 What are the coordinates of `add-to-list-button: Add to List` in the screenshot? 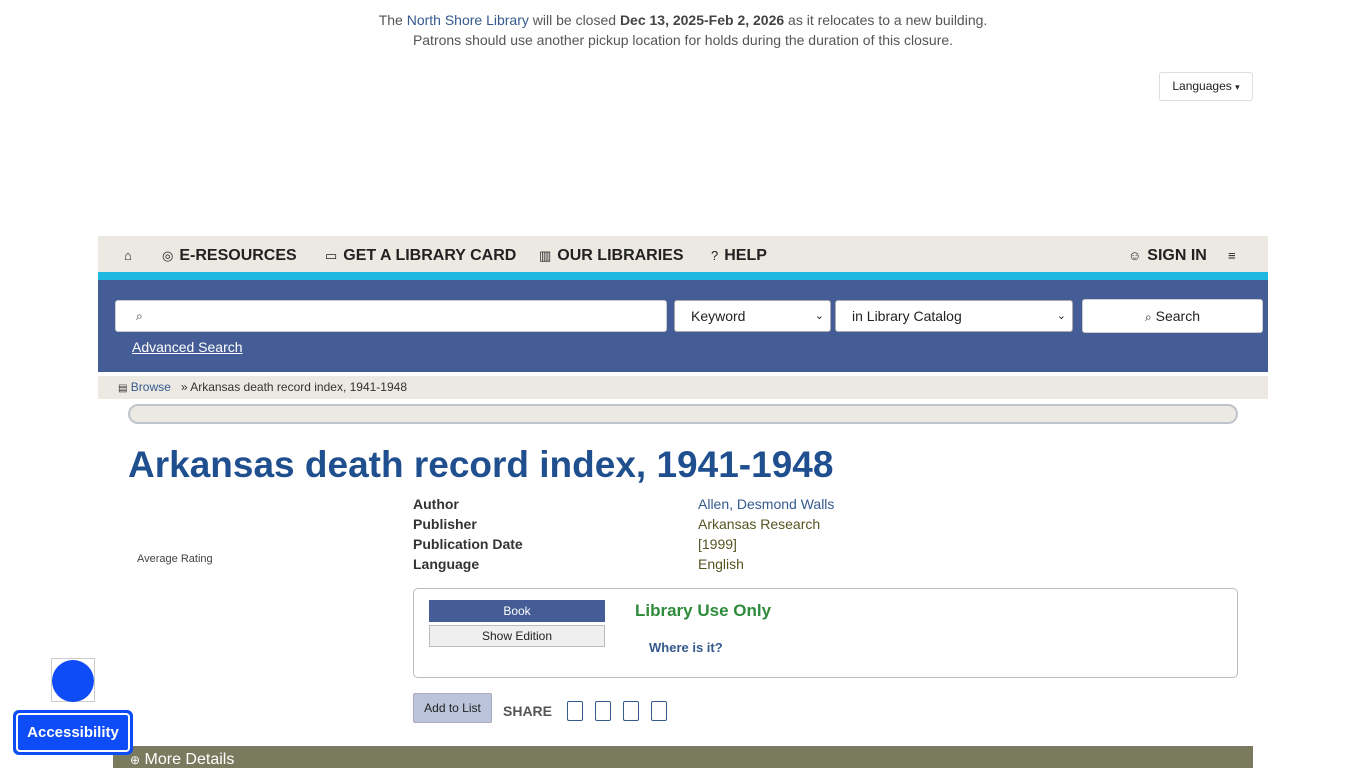 It's located at (452, 708).